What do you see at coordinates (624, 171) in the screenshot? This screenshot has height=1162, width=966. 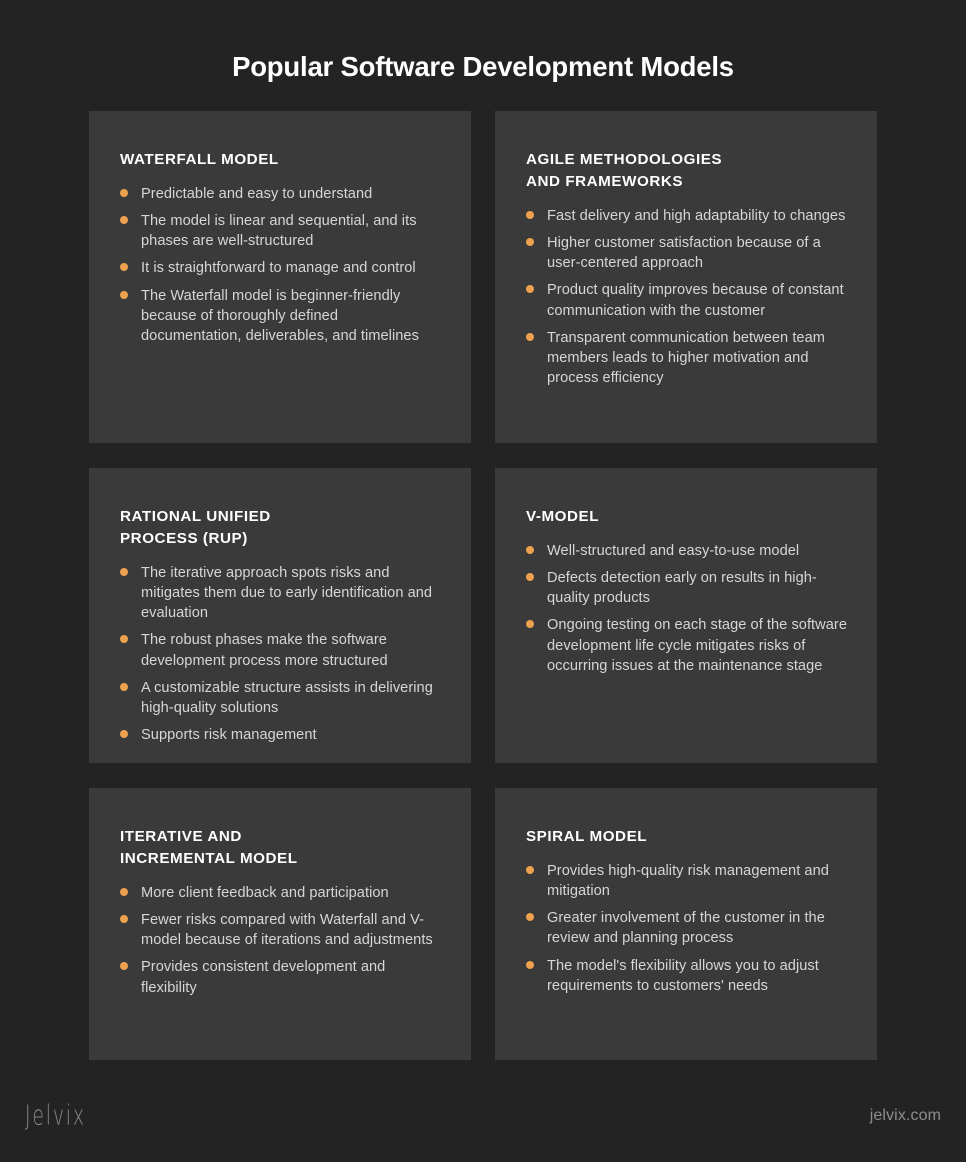 I see `card-title: AGILE METHODOLOGIES AND FRAMEWORKS` at bounding box center [624, 171].